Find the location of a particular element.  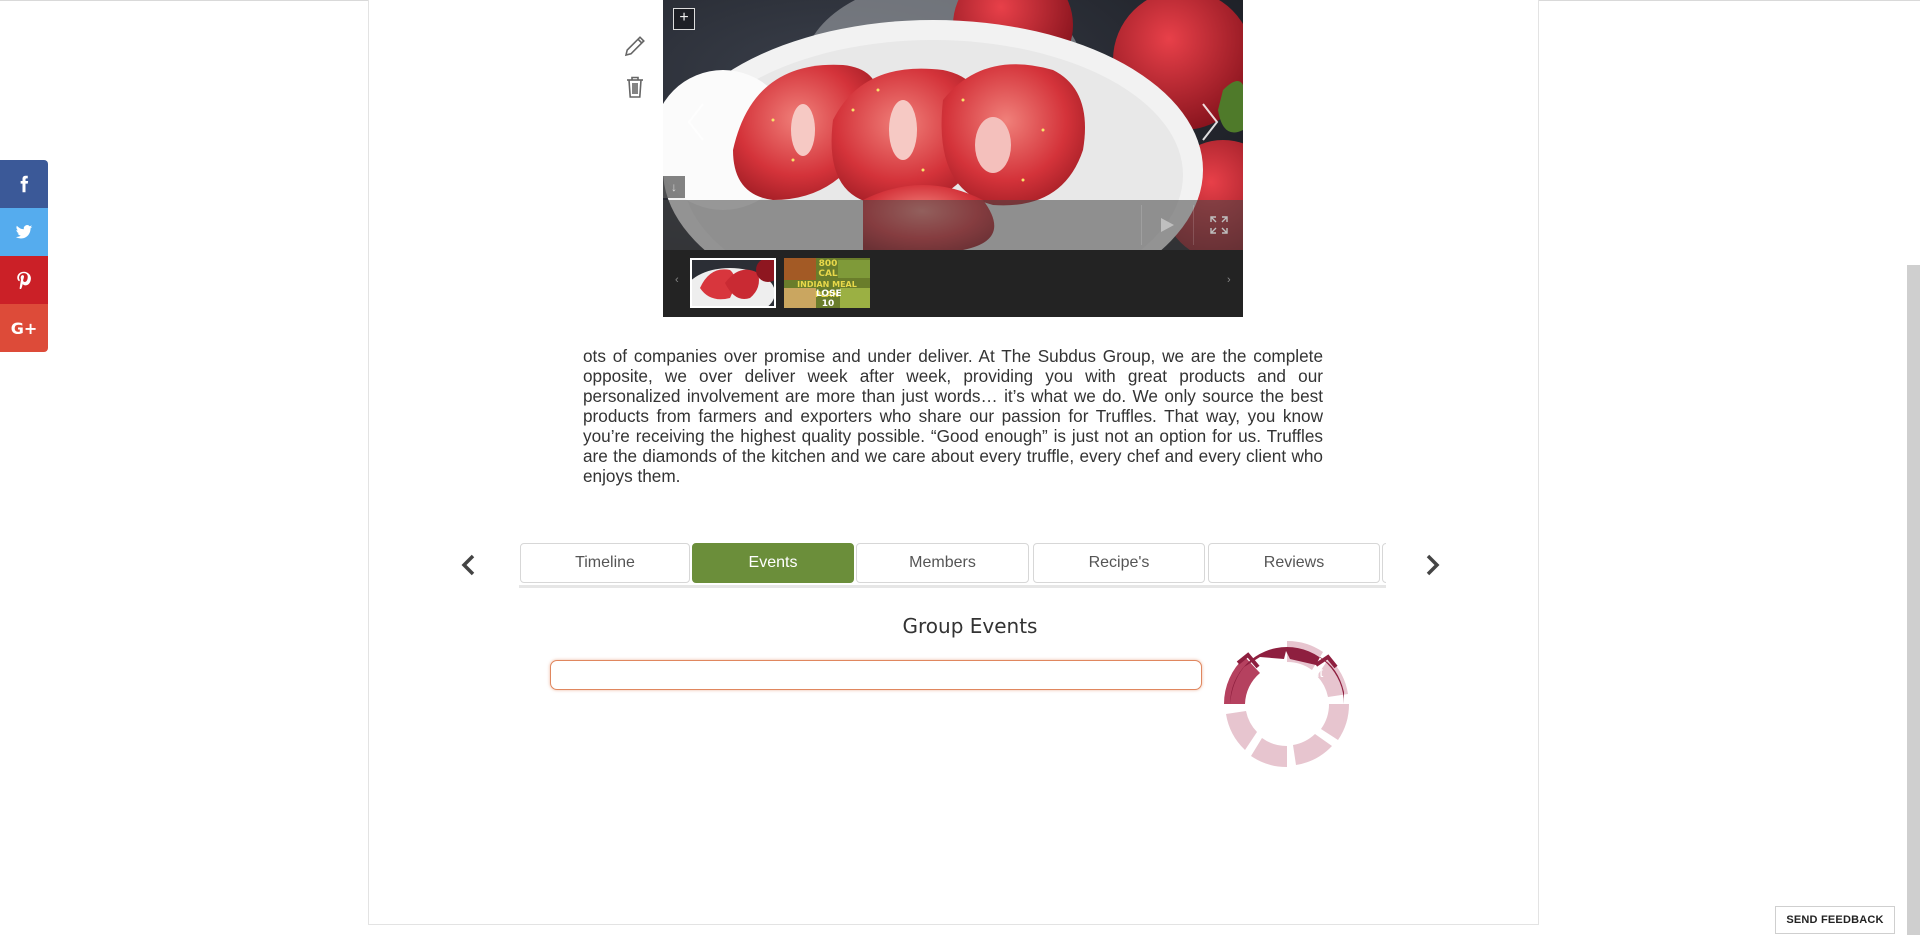

tab-events: Events is located at coordinates (773, 563).